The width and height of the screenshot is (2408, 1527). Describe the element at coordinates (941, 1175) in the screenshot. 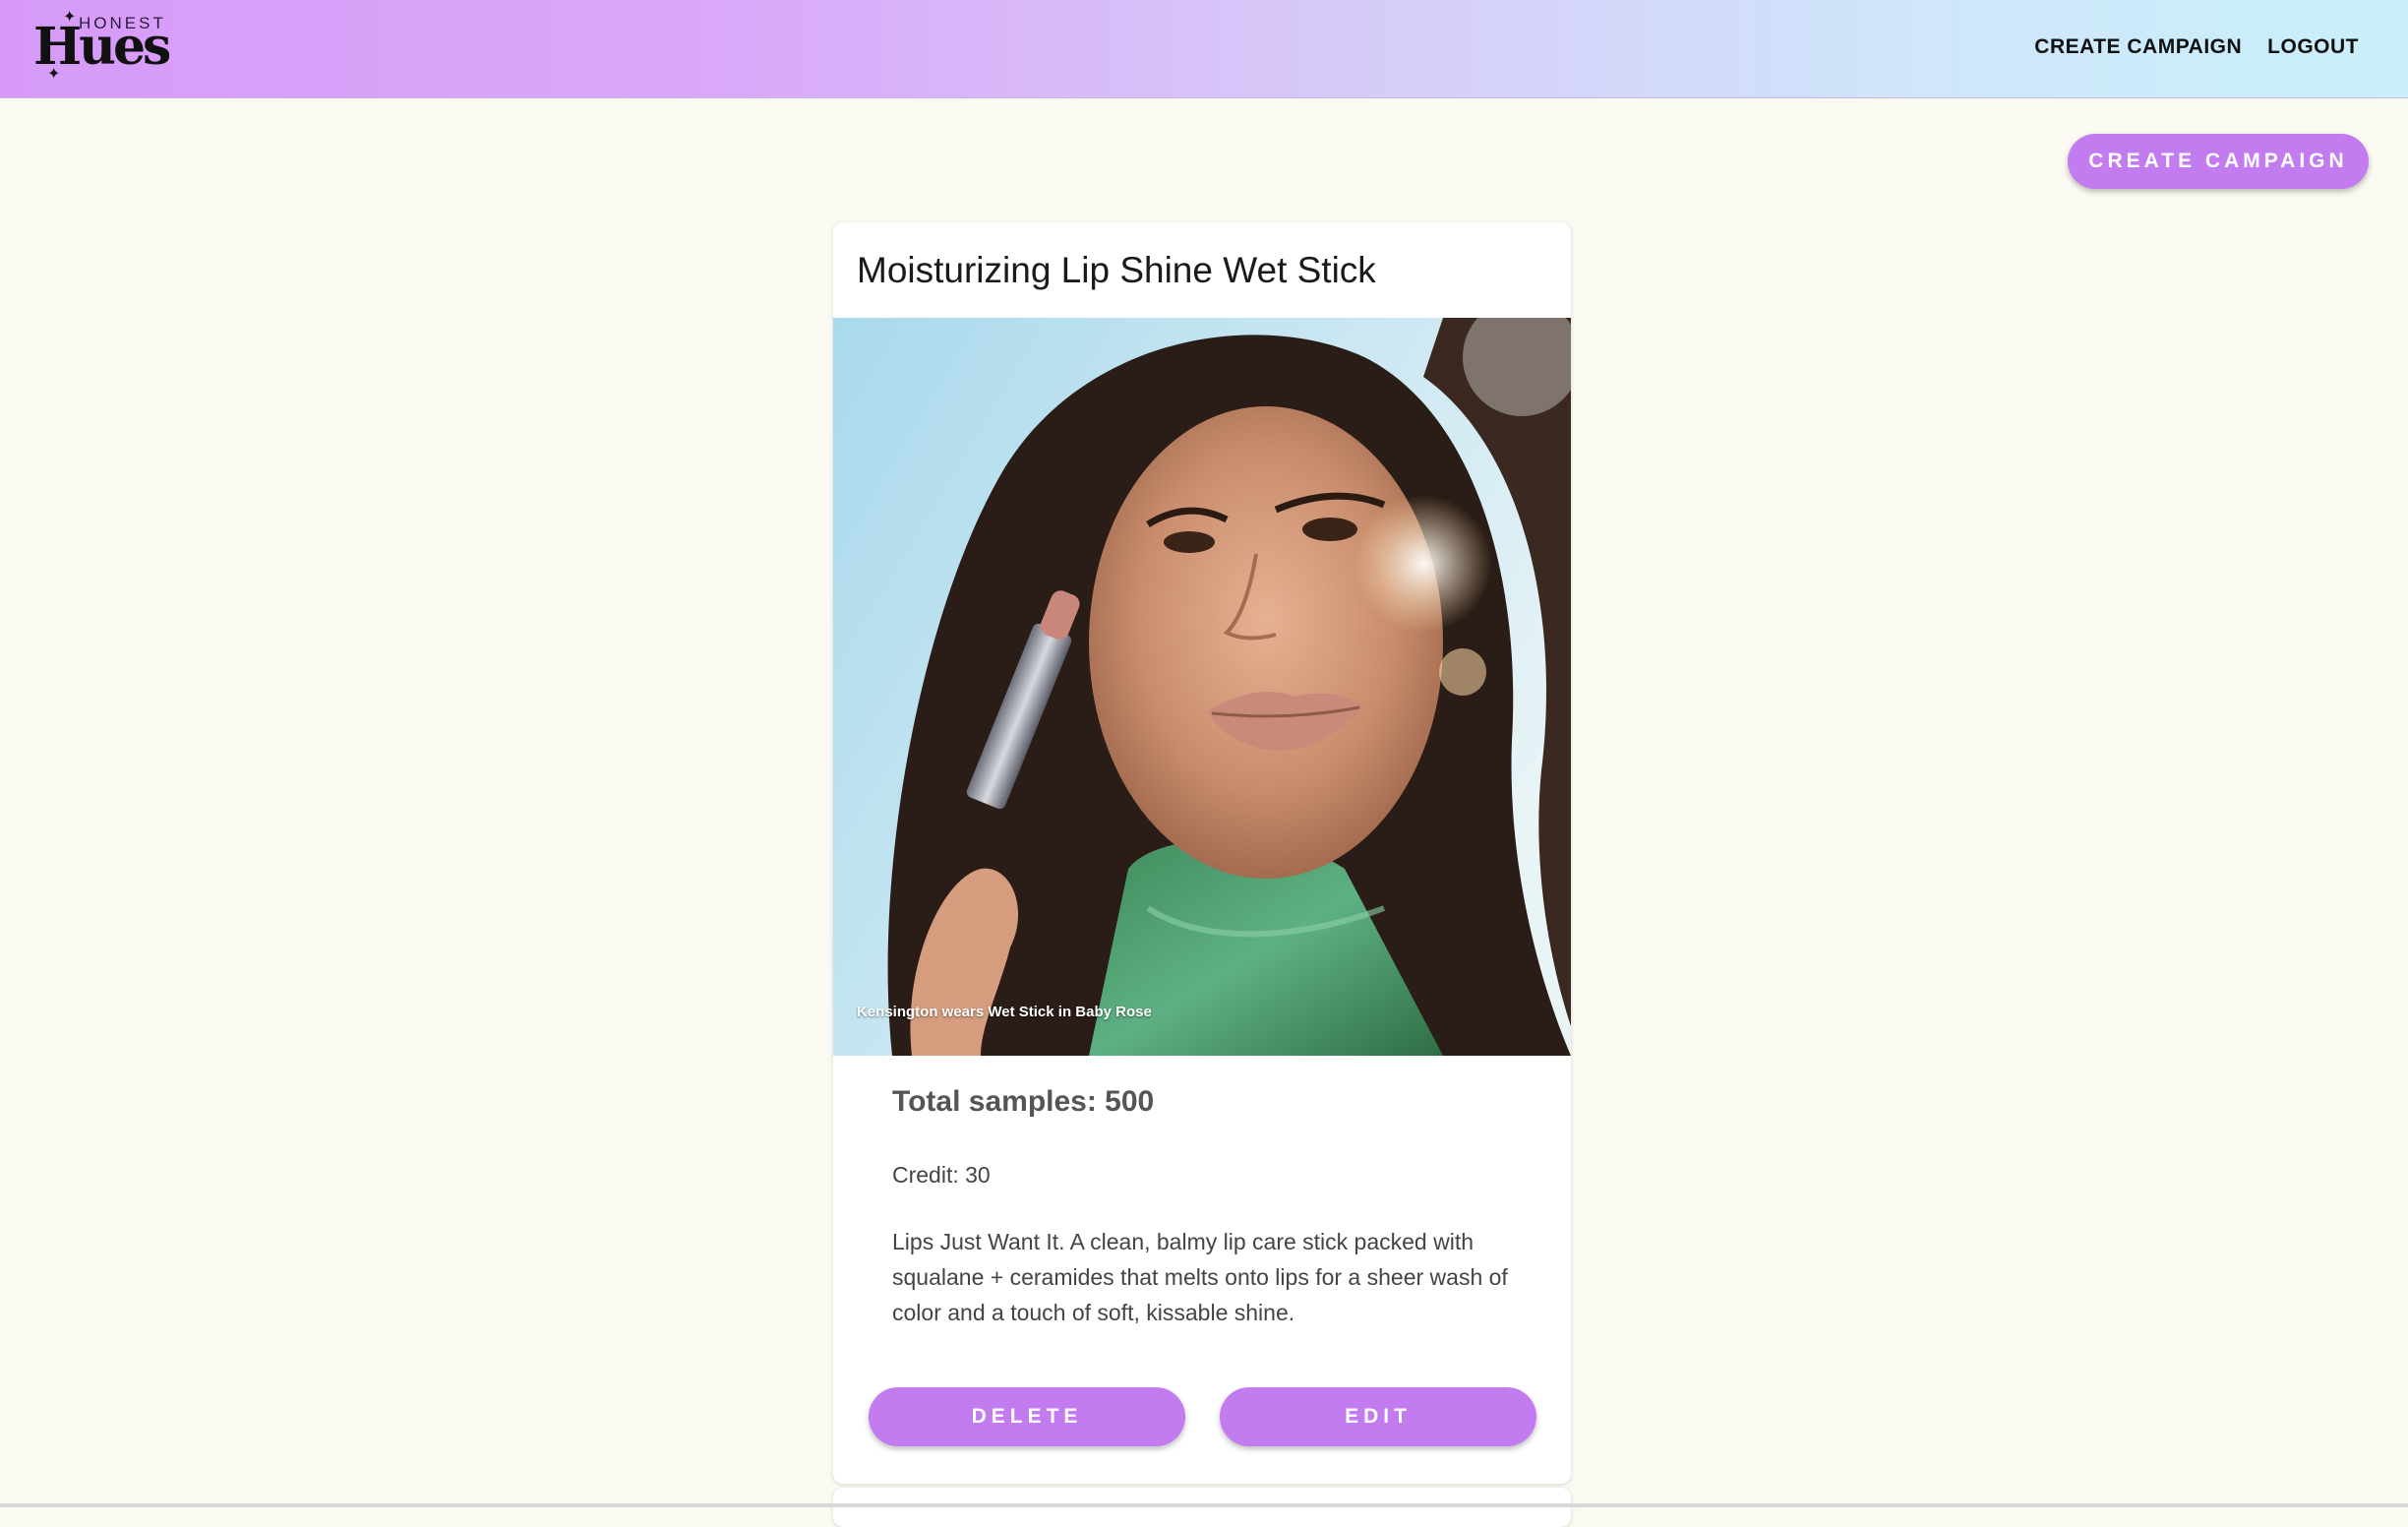

I see `credit-value: Credit: 30` at that location.